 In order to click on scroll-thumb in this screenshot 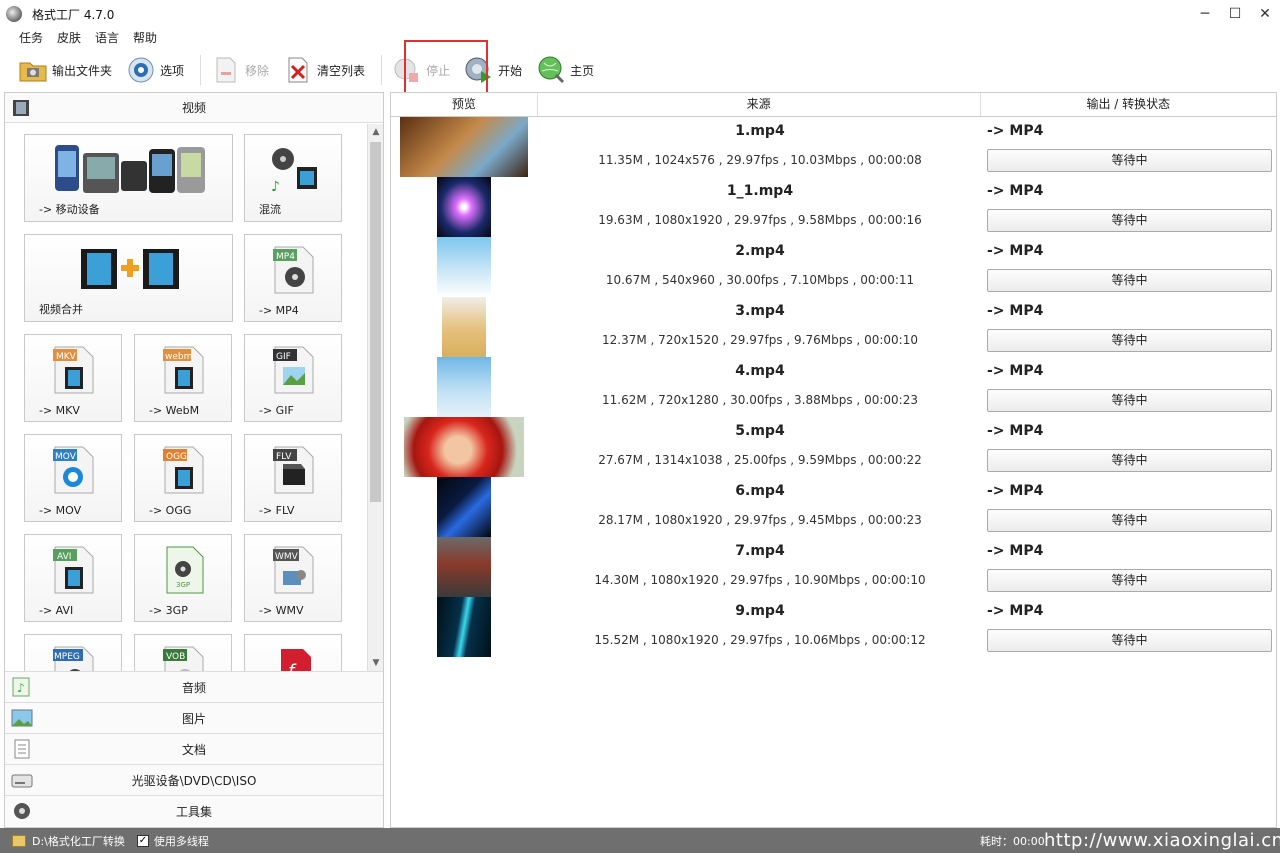, I will do `click(375, 322)`.